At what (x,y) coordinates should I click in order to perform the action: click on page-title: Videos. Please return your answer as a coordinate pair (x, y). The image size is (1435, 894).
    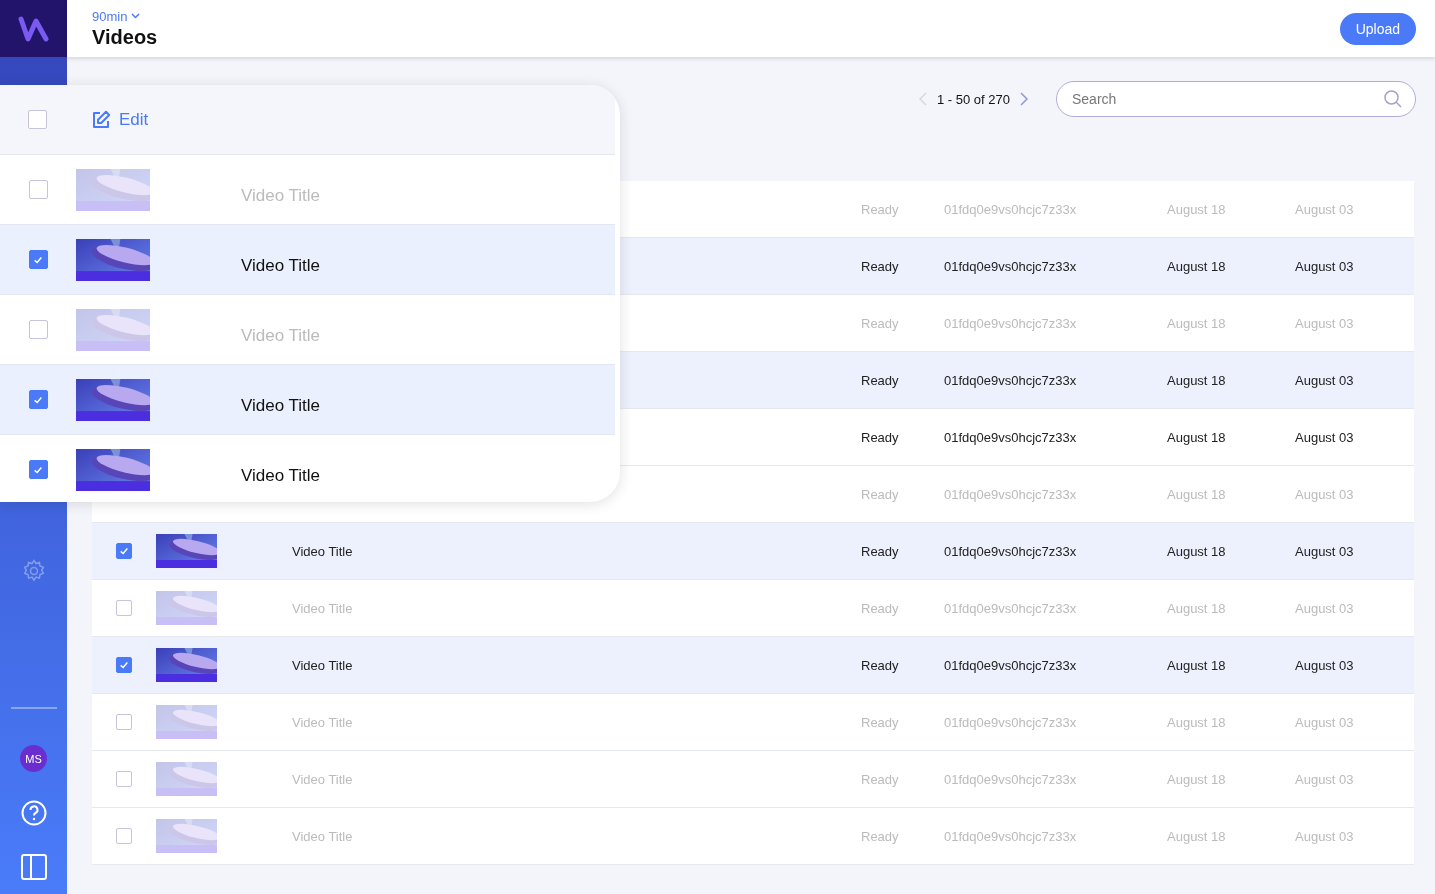
    Looking at the image, I should click on (125, 37).